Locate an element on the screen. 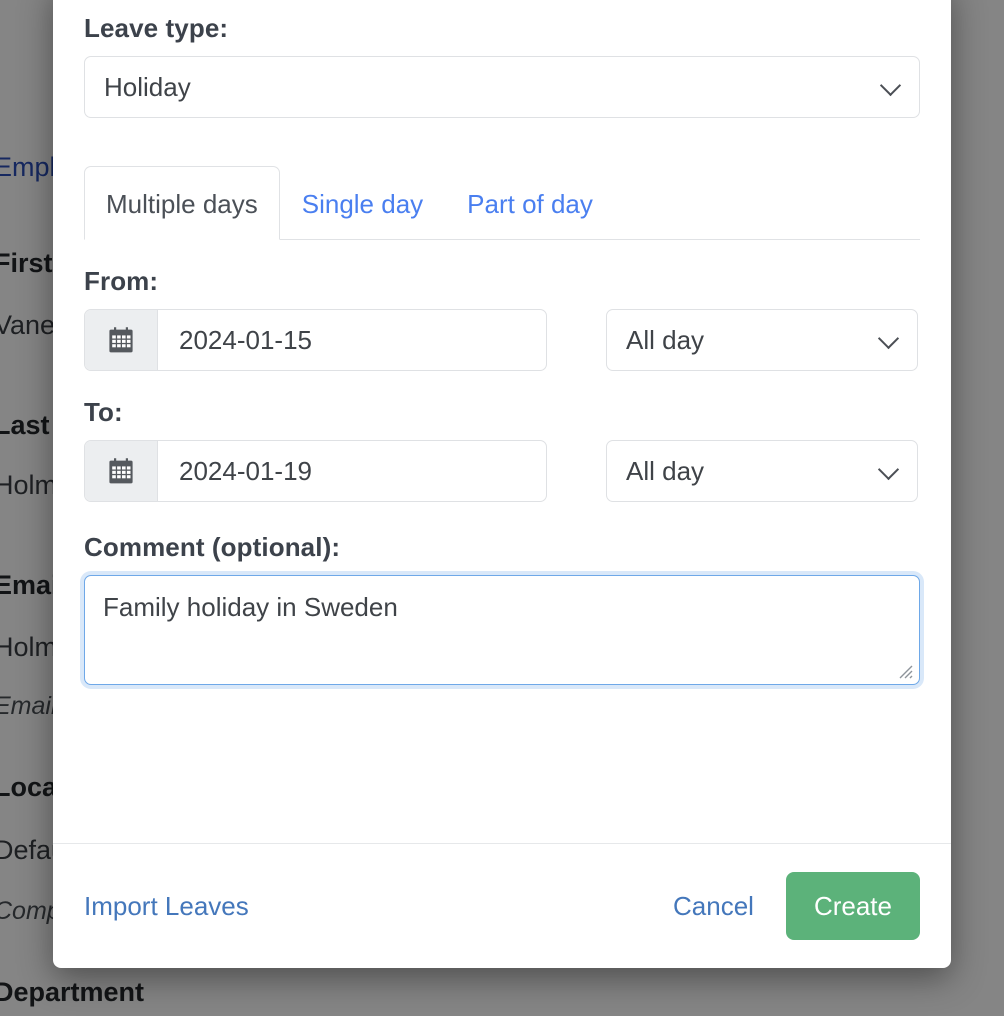  to-date-input is located at coordinates (352, 471).